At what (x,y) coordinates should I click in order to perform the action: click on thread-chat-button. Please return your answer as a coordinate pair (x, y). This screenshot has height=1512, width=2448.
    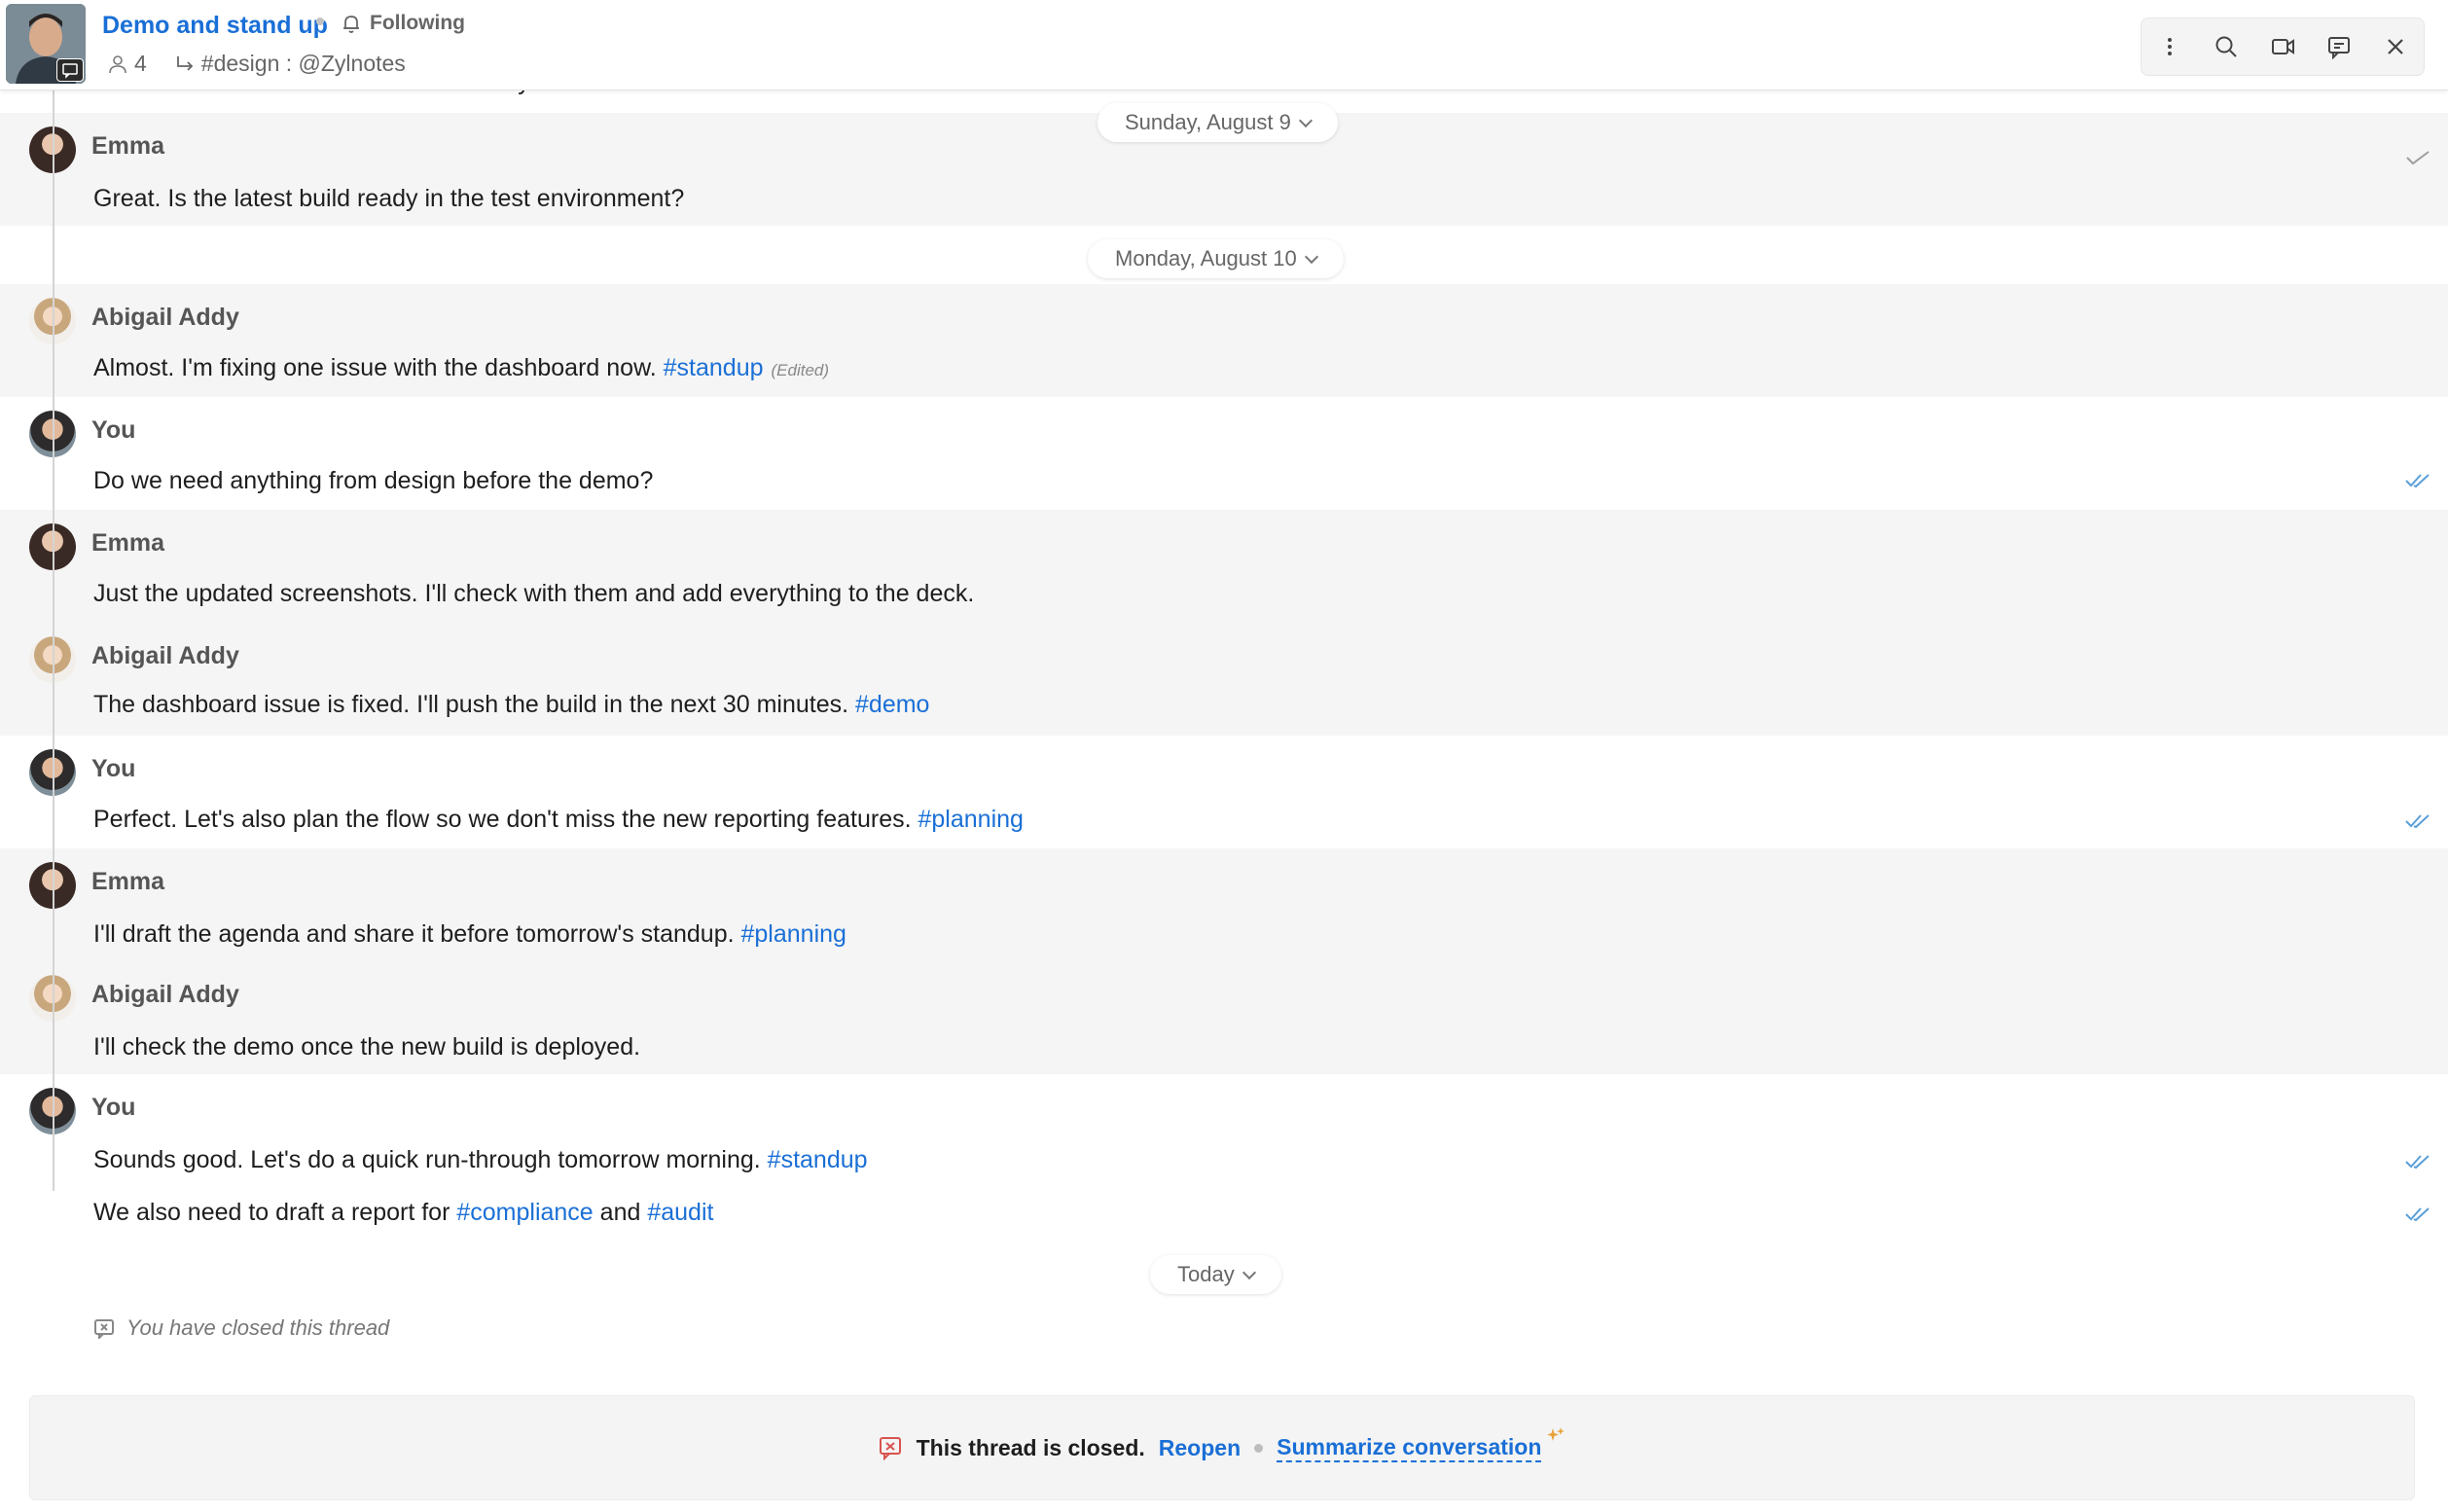
    Looking at the image, I should click on (2339, 46).